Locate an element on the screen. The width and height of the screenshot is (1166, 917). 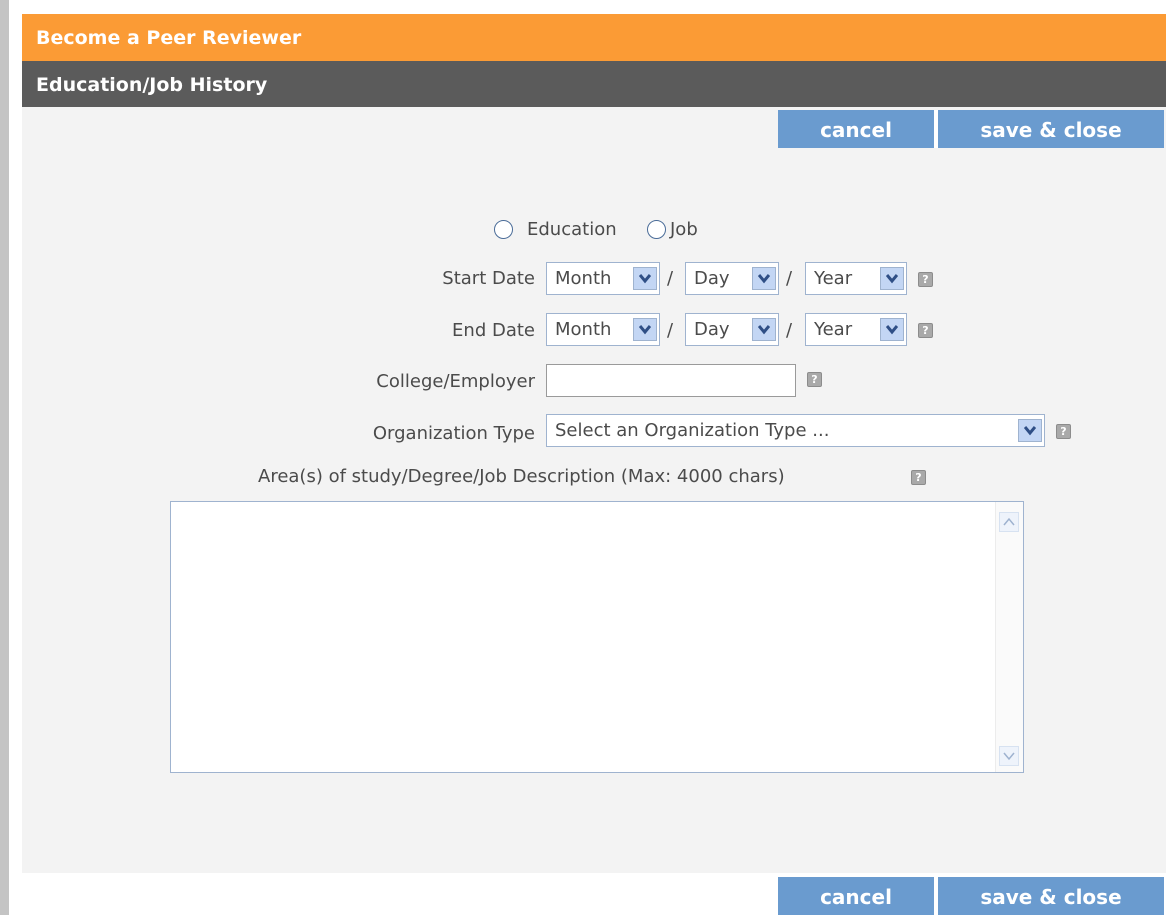
start-date-label: Start Date is located at coordinates (488, 278).